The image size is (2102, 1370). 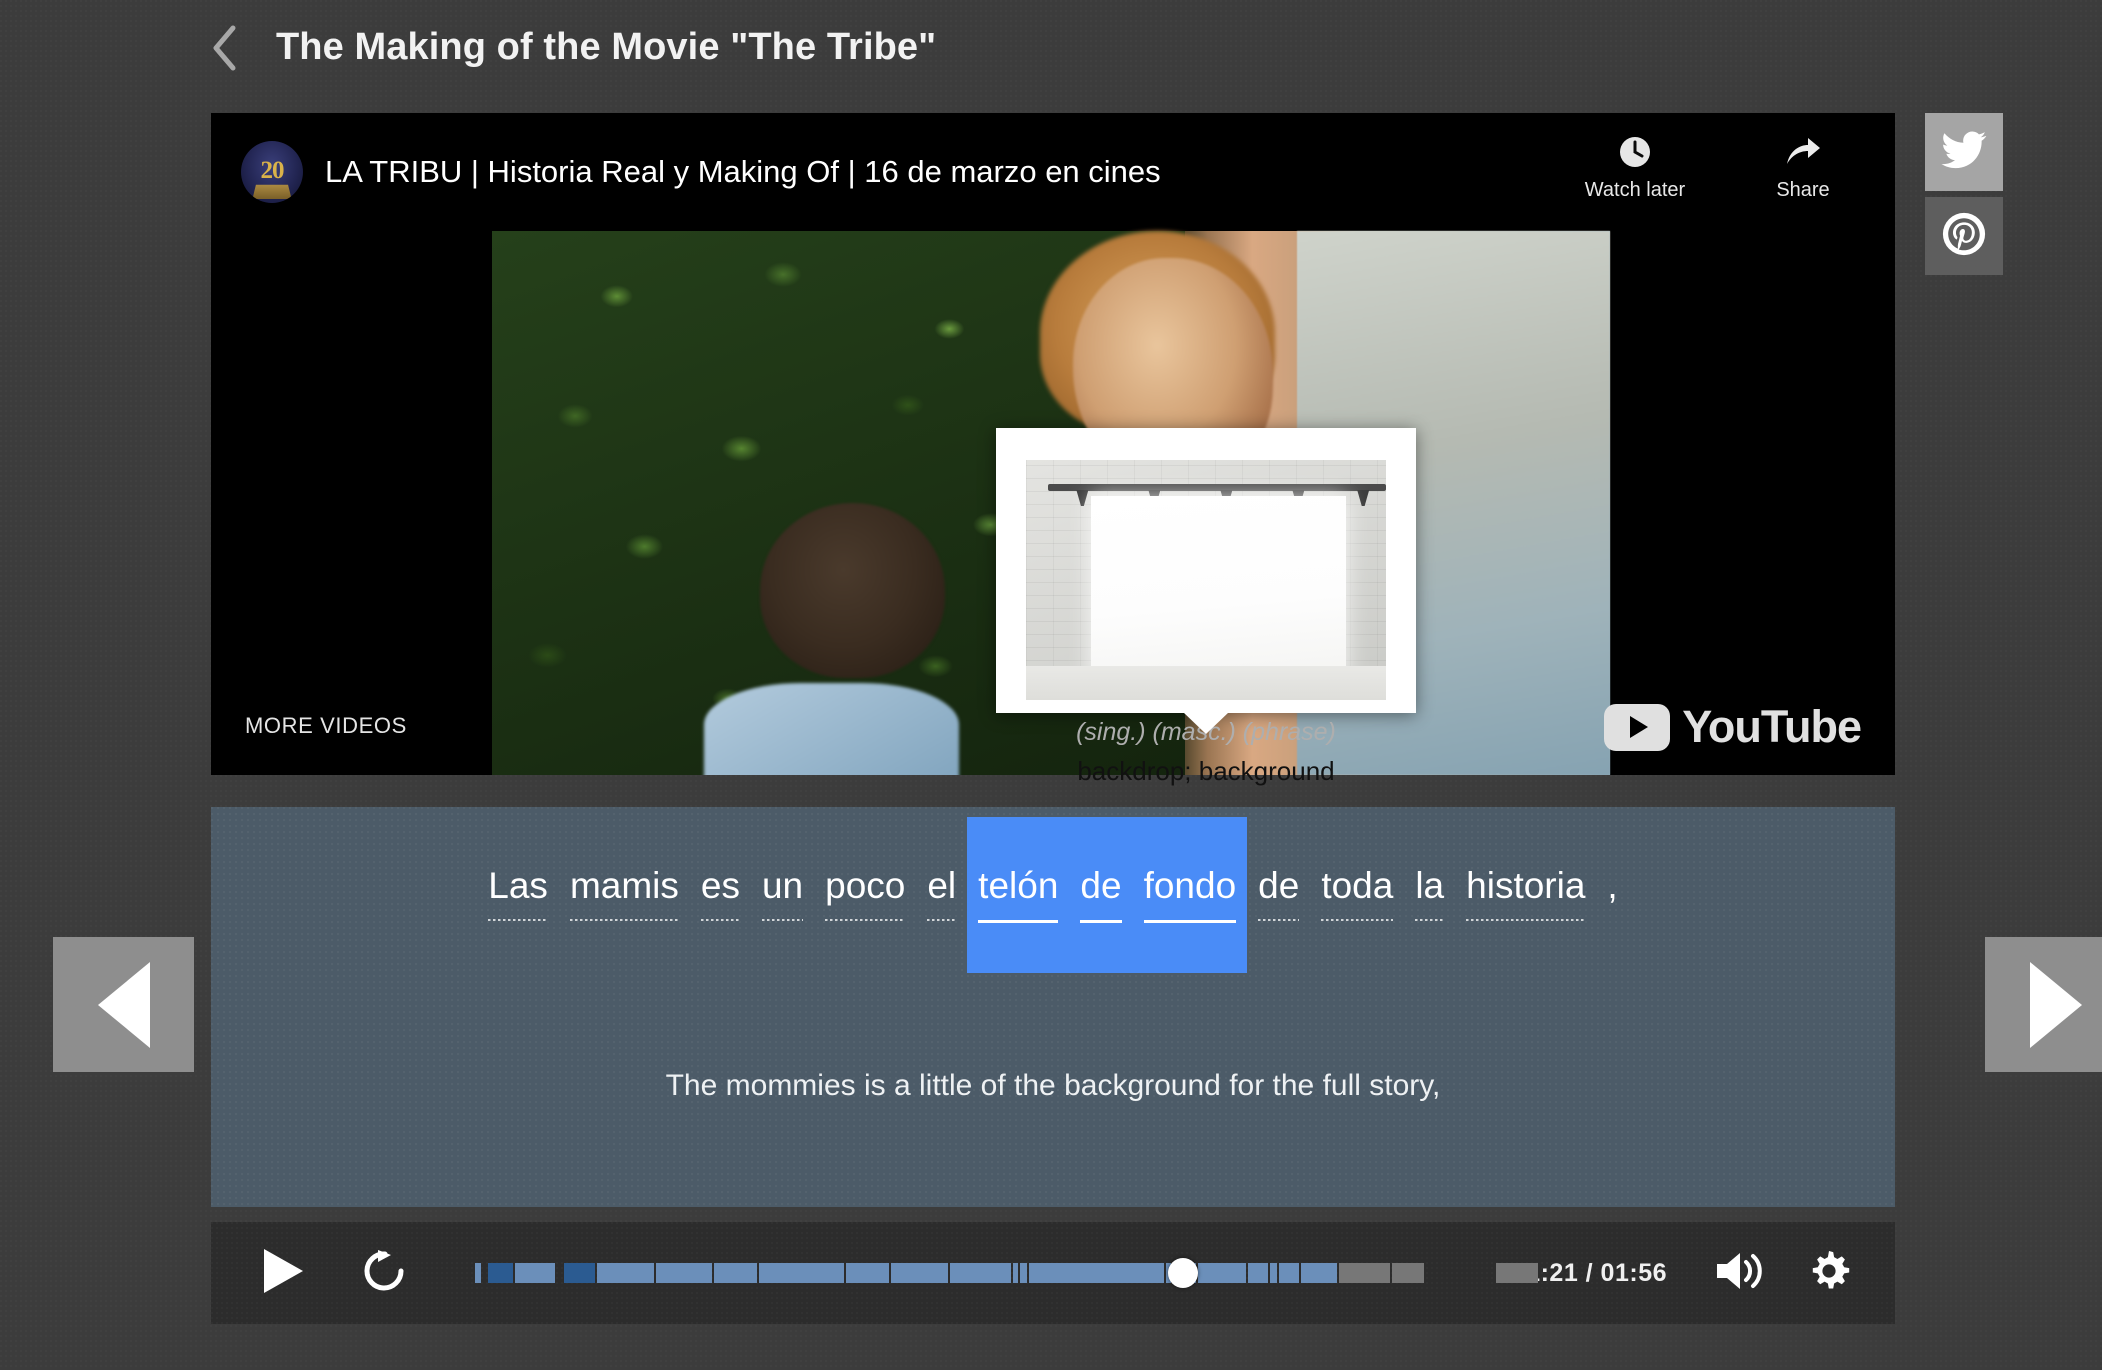 I want to click on more-videos-label: MORE VIDEOS, so click(x=326, y=726).